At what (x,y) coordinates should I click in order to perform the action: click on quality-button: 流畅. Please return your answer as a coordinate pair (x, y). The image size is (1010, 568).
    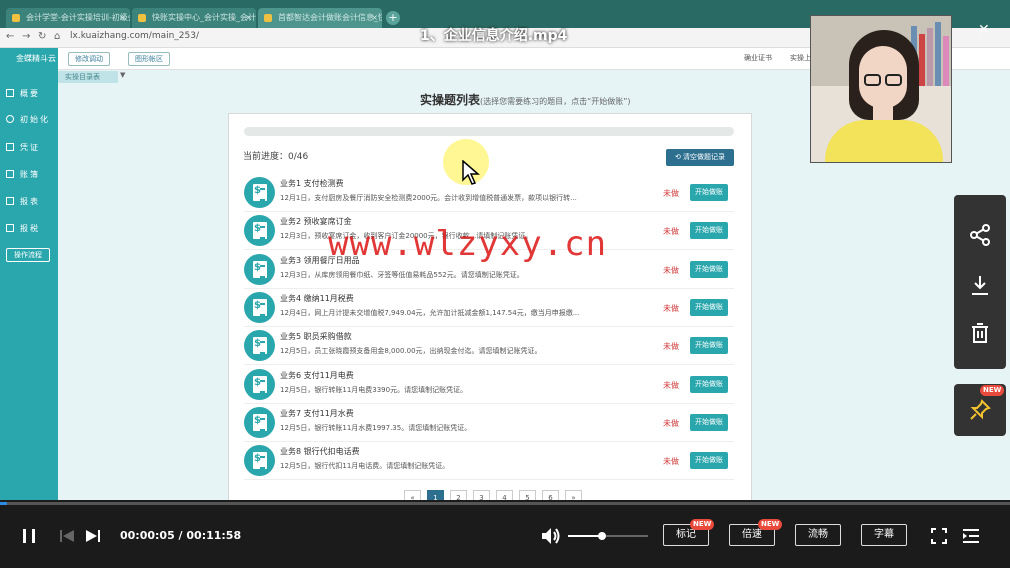
    Looking at the image, I should click on (818, 535).